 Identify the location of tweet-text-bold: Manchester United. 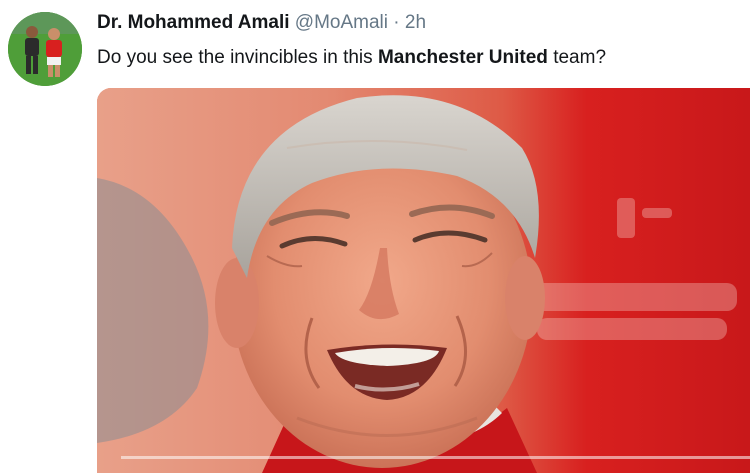
(462, 57).